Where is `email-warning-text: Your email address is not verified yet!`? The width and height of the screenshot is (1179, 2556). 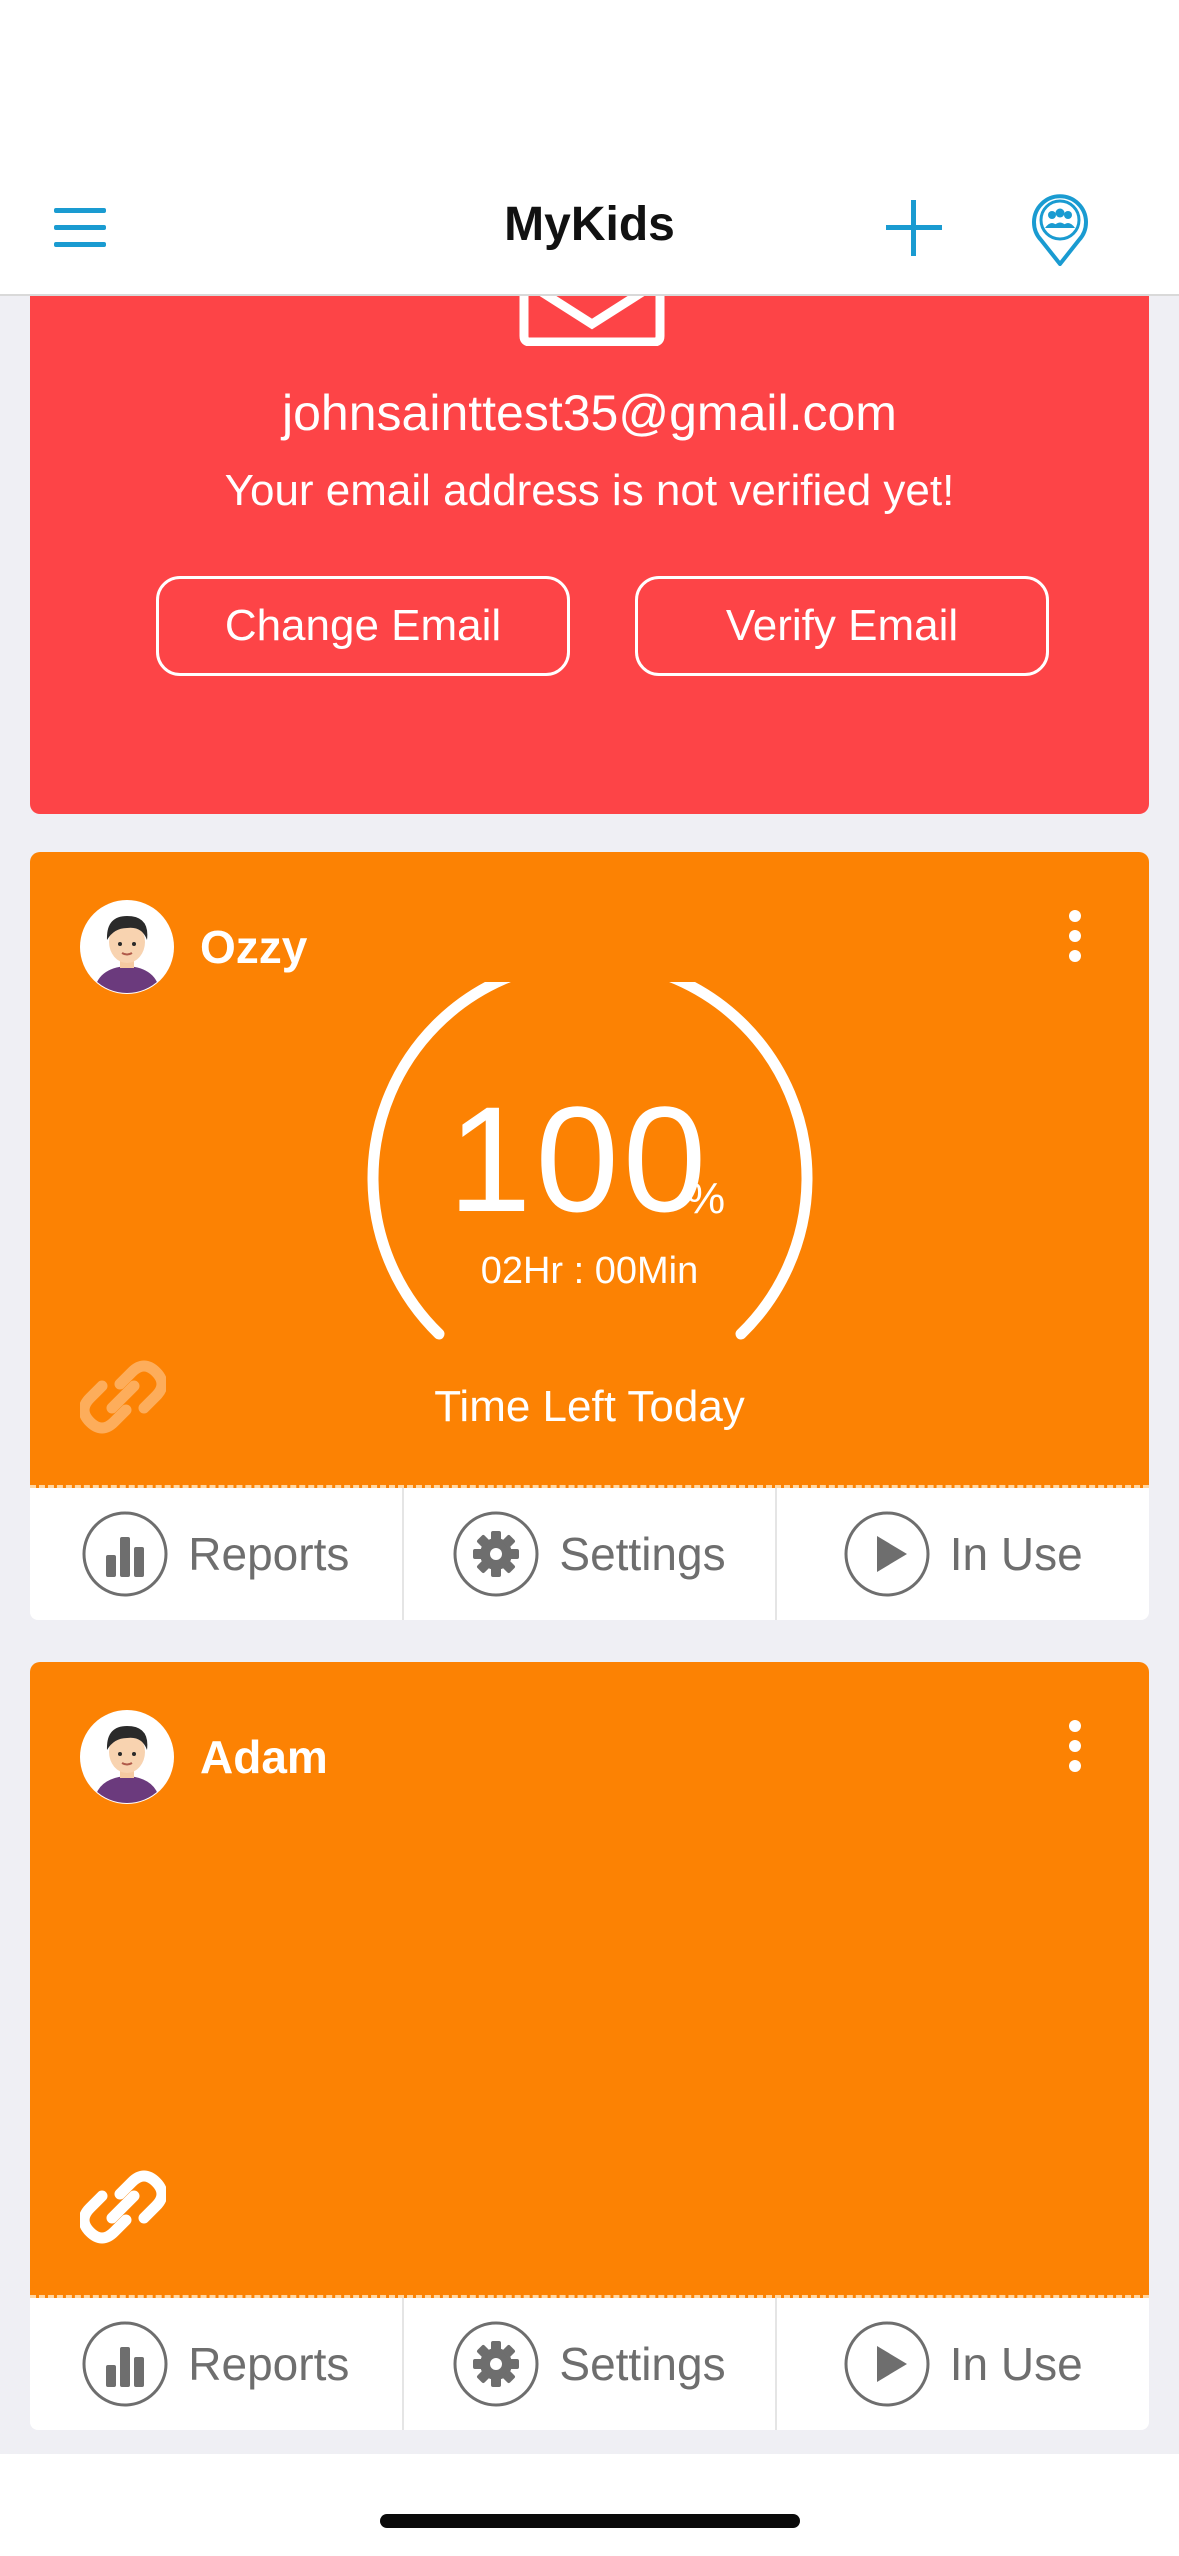 email-warning-text: Your email address is not verified yet! is located at coordinates (589, 490).